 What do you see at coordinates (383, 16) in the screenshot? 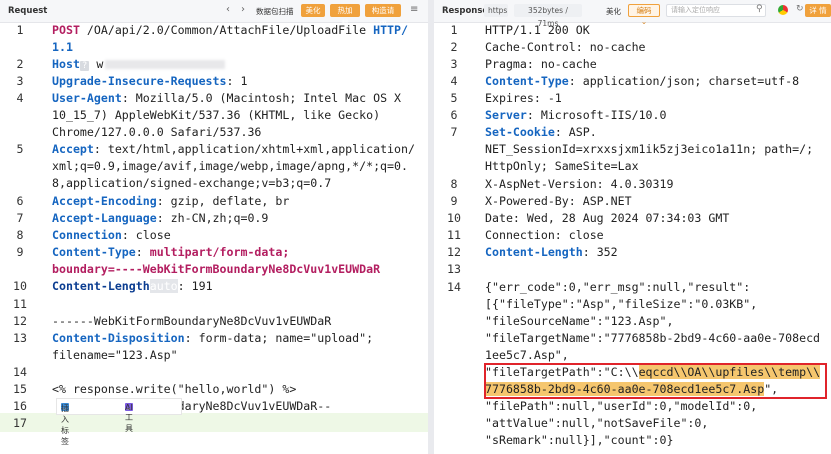
I see `build-request-button: 构造请求` at bounding box center [383, 16].